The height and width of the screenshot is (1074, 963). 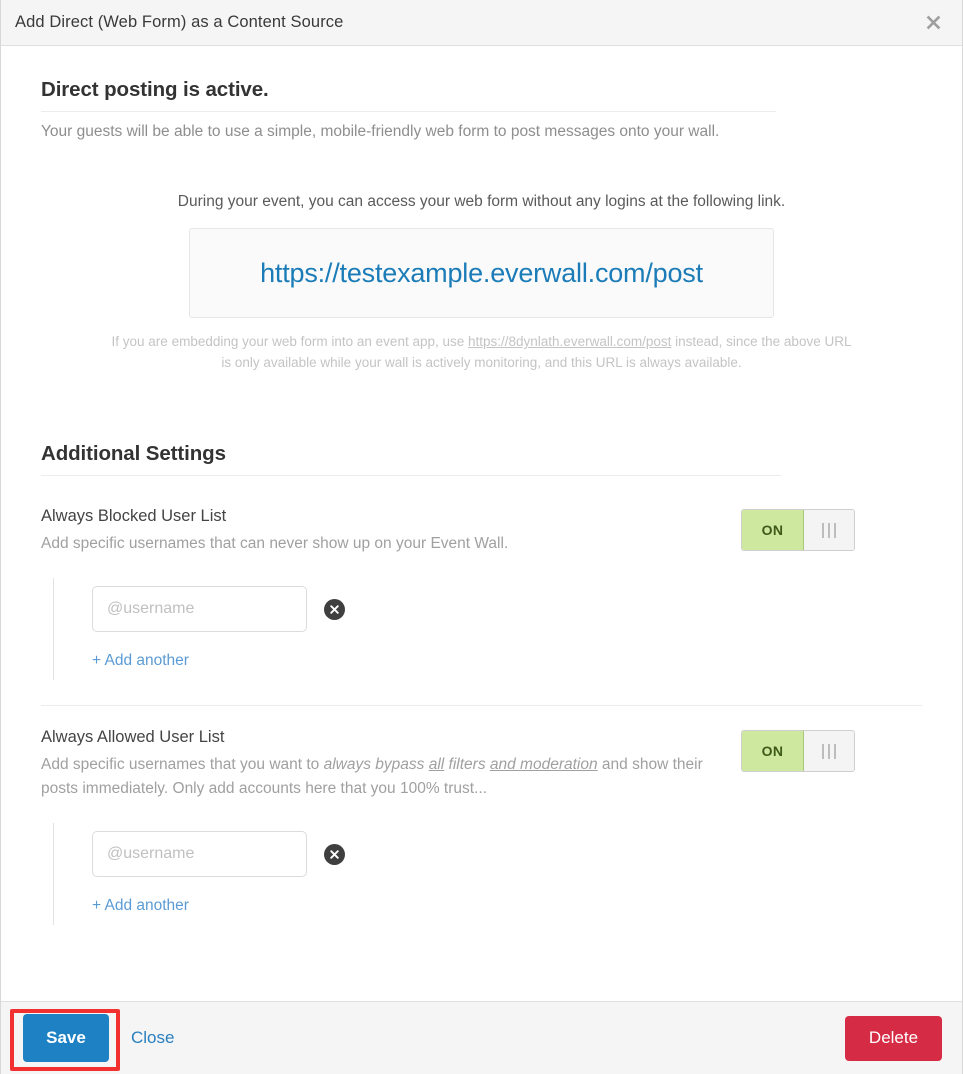 I want to click on always-allowed-username-input, so click(x=199, y=854).